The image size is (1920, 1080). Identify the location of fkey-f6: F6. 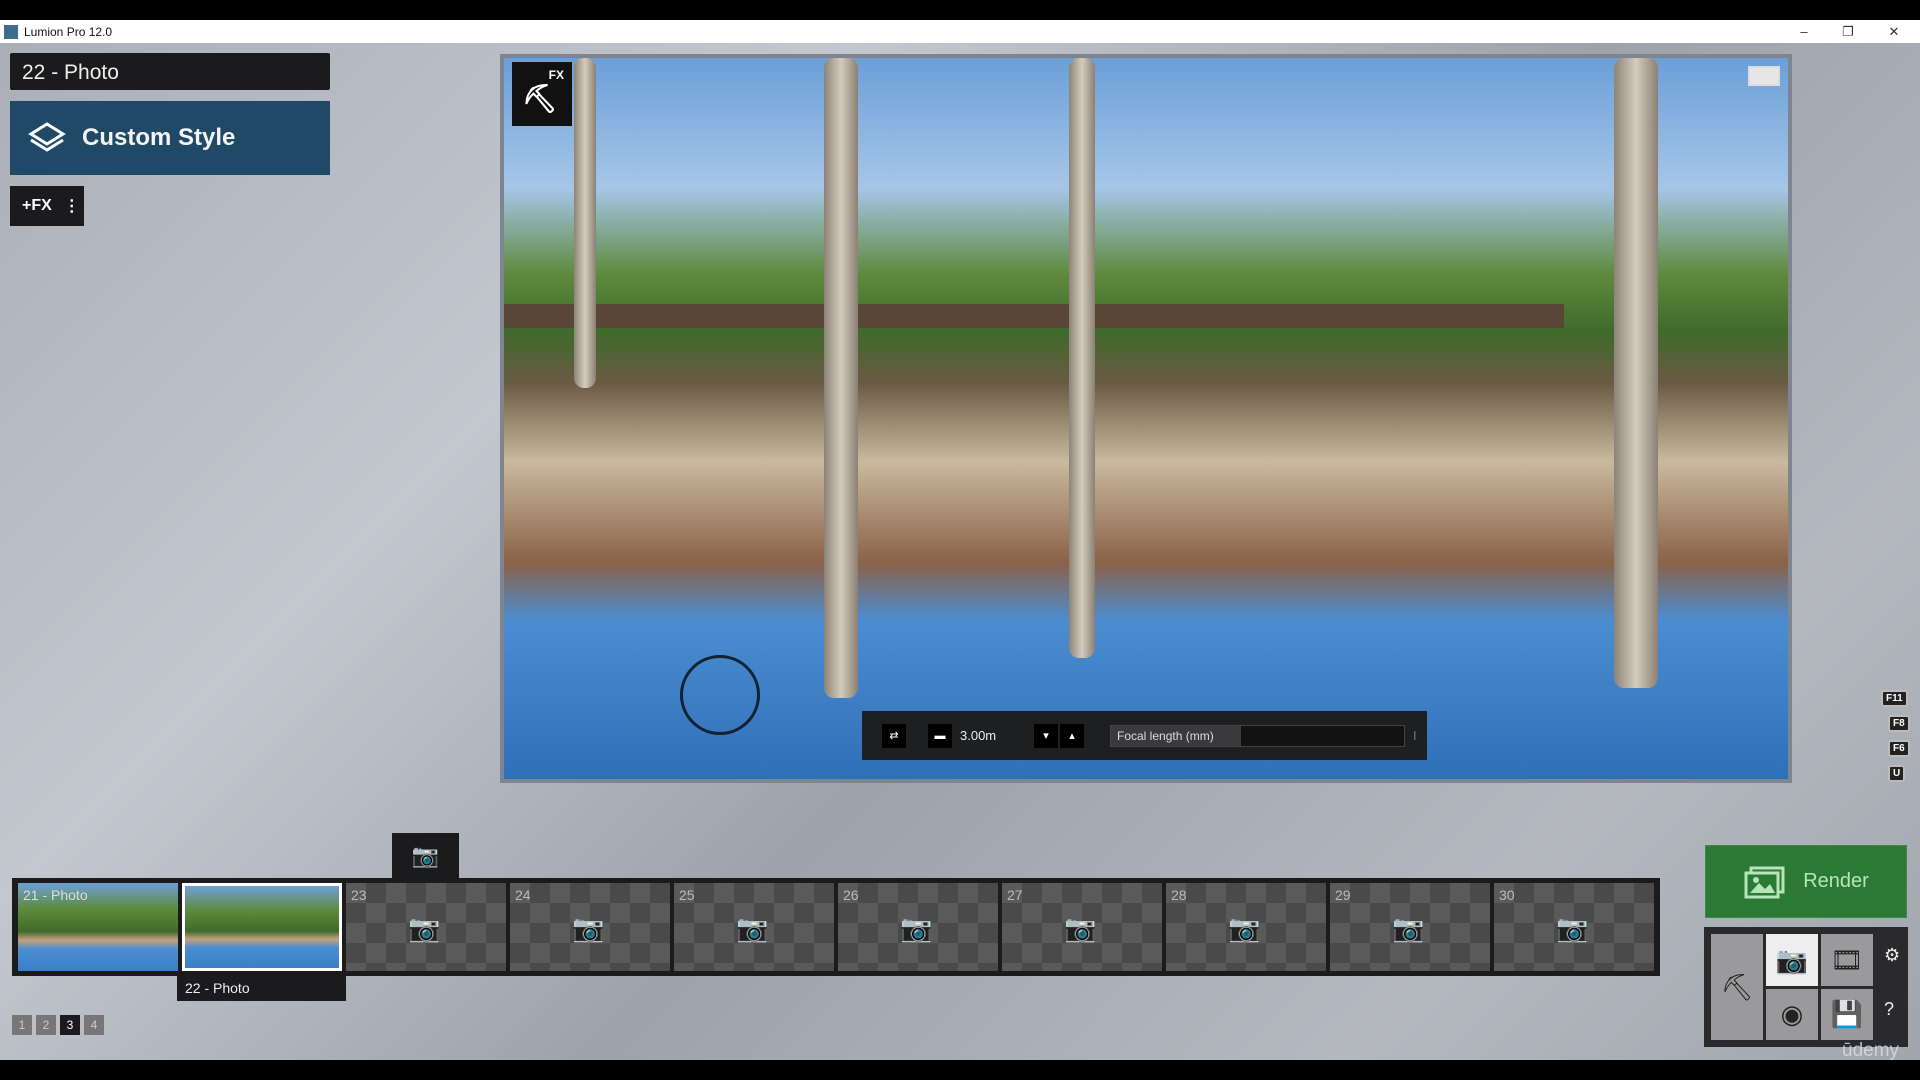
(1899, 748).